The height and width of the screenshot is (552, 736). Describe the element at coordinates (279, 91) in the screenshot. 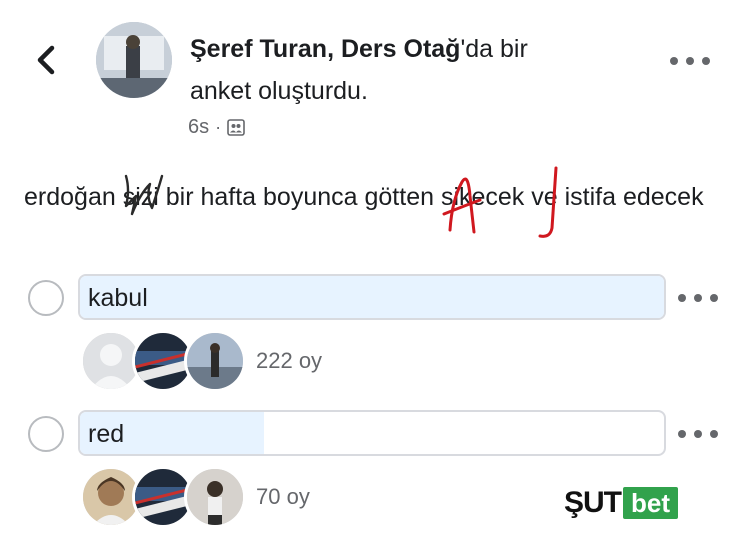

I see `header-action-line2: anket oluşturdu.` at that location.